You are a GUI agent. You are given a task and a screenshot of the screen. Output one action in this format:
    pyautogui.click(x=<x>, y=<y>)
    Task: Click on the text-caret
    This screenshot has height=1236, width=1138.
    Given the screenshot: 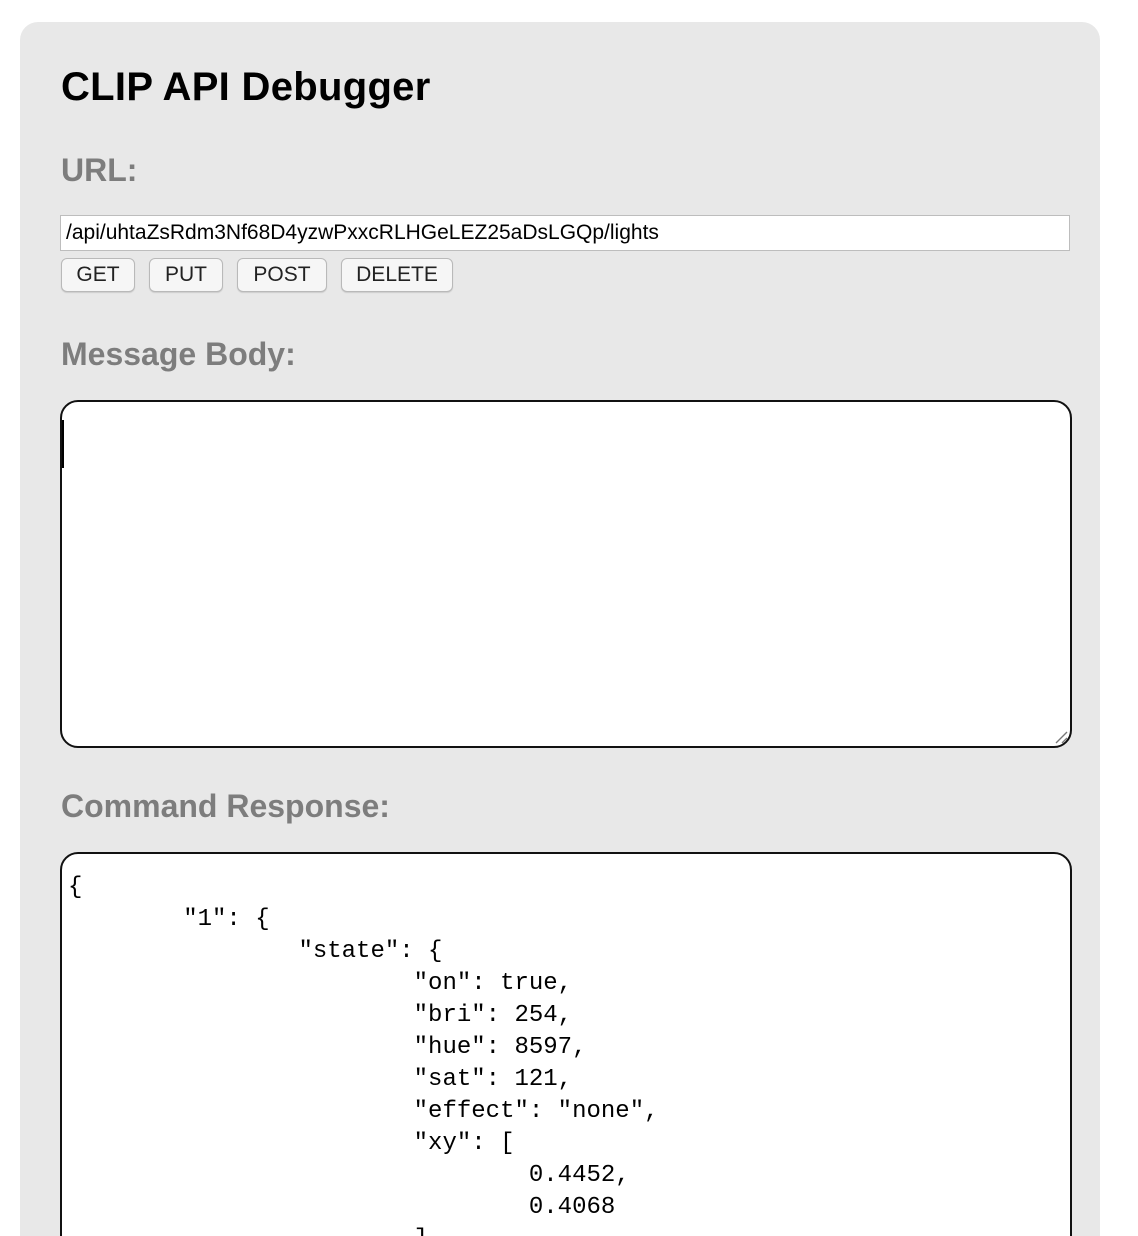 What is the action you would take?
    pyautogui.click(x=63, y=444)
    